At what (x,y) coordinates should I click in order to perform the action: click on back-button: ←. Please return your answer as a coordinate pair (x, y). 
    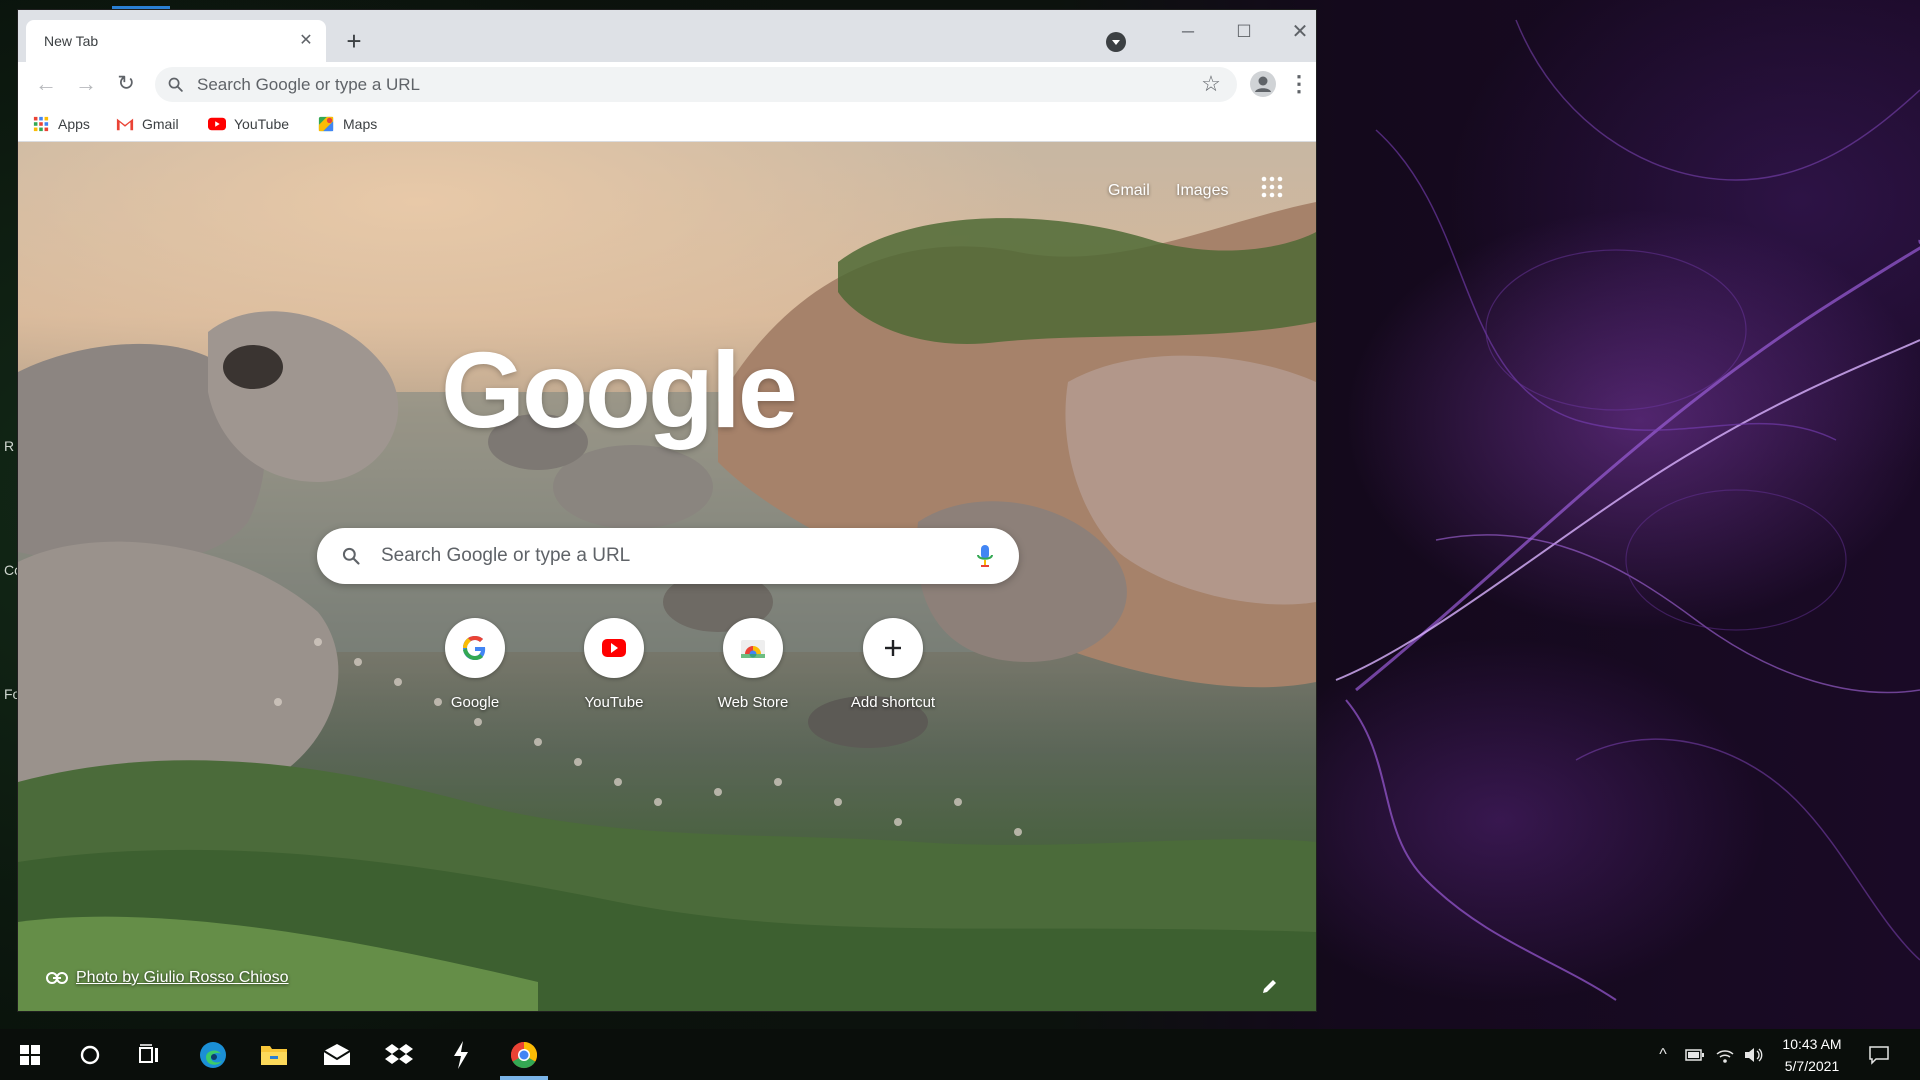
    Looking at the image, I should click on (46, 84).